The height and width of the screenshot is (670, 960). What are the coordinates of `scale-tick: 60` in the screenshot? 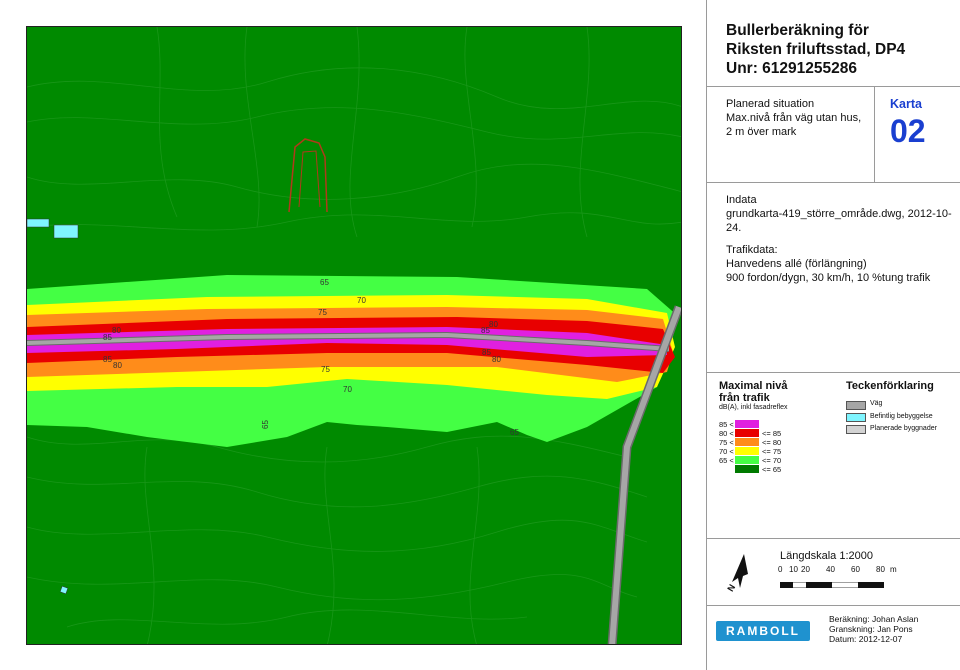 It's located at (855, 569).